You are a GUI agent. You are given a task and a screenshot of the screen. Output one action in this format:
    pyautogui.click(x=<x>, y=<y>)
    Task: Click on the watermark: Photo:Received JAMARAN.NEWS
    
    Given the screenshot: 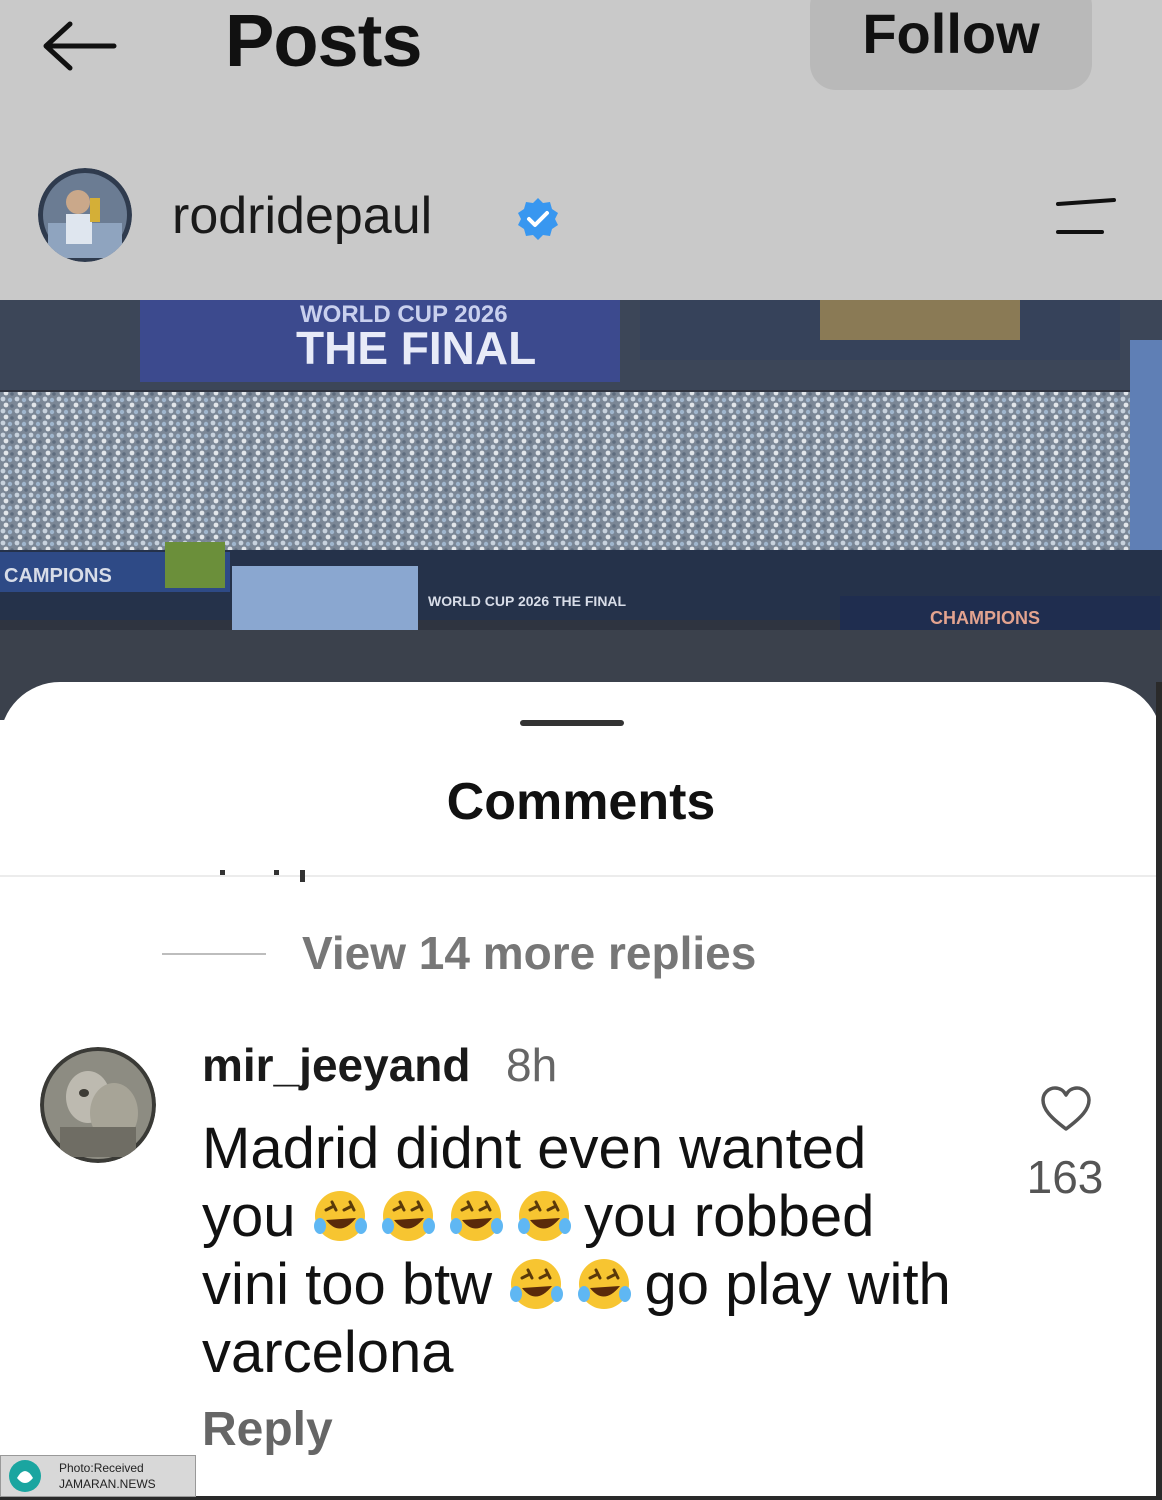 What is the action you would take?
    pyautogui.click(x=98, y=1476)
    